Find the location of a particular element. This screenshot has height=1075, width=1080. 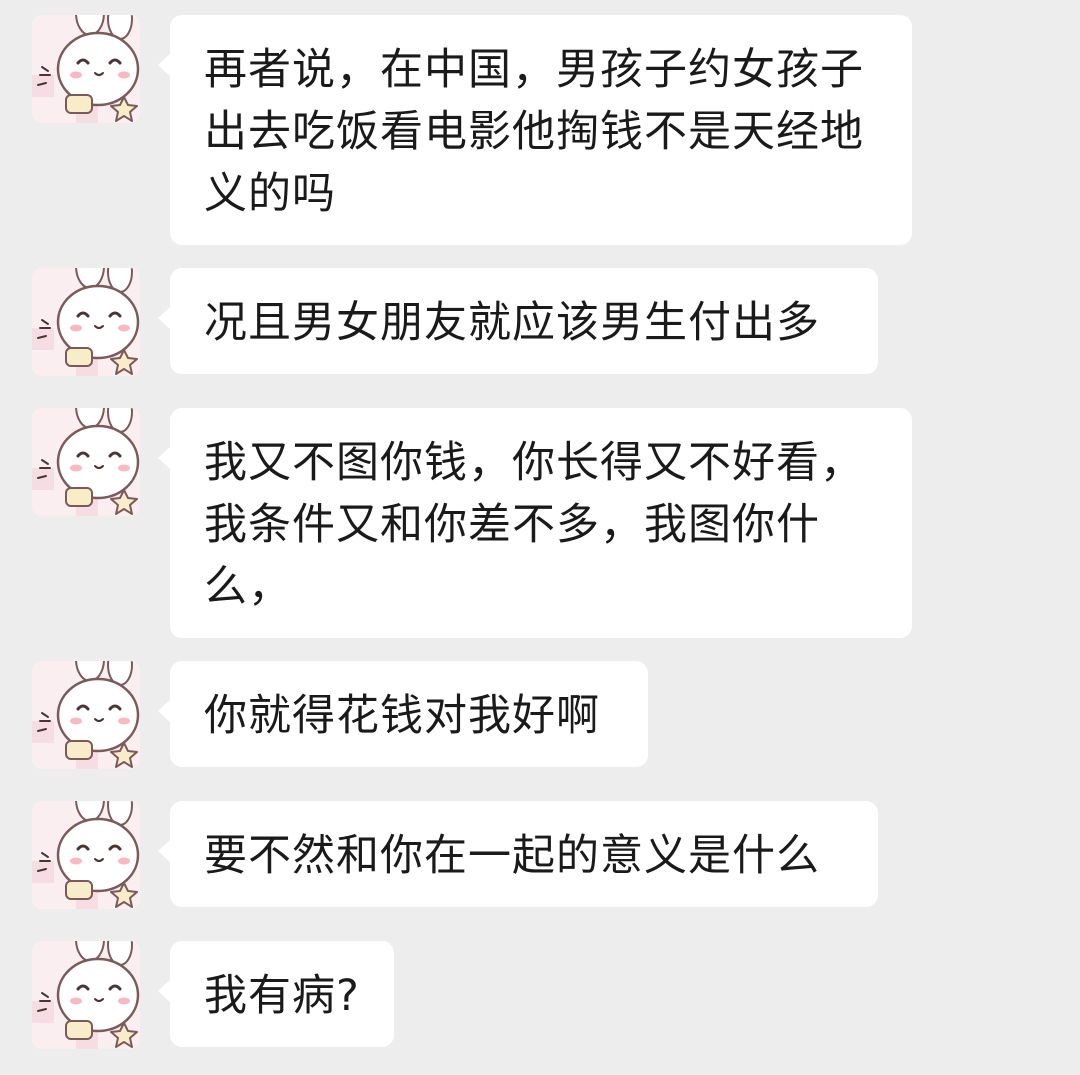

message-bubble: 你就得花钱对我好啊 is located at coordinates (403, 714).